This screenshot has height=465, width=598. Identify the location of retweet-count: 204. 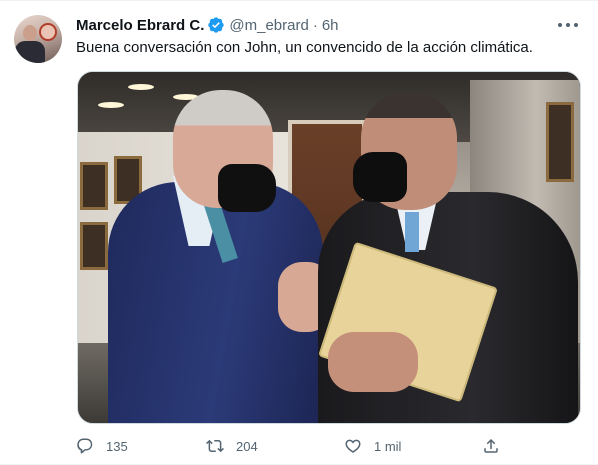
(247, 446).